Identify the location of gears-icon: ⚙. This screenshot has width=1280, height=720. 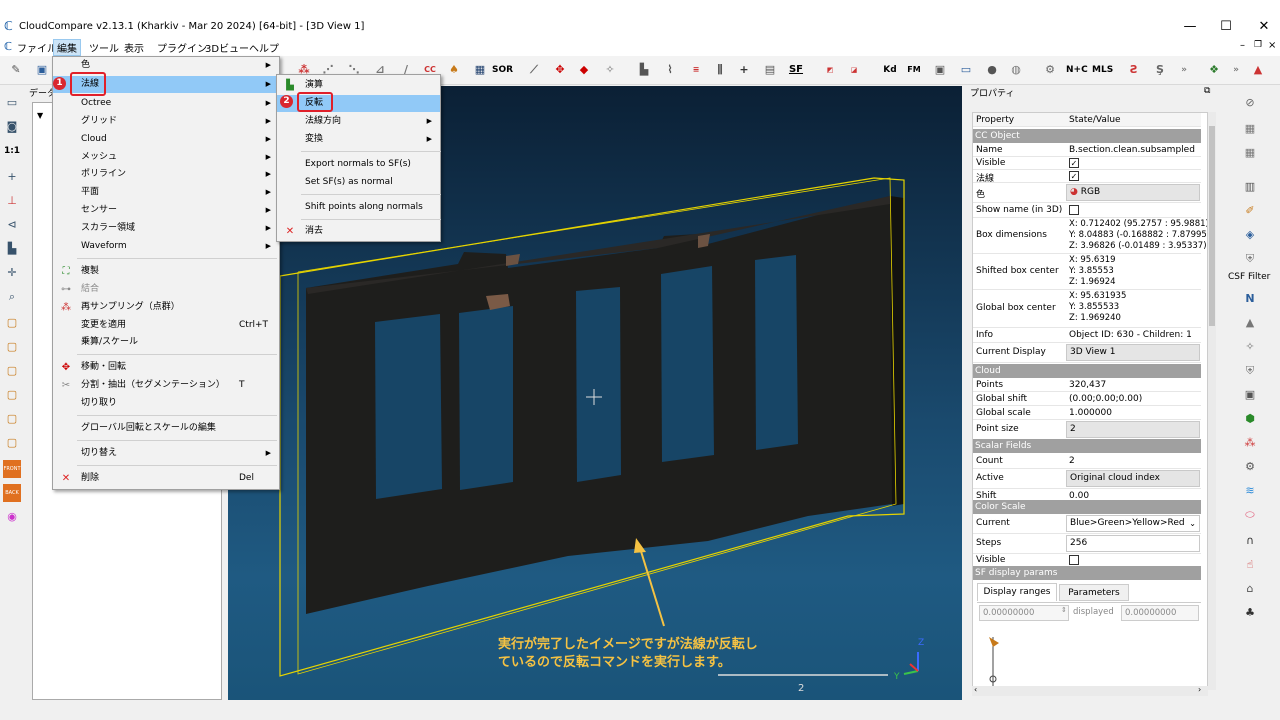
(1250, 467).